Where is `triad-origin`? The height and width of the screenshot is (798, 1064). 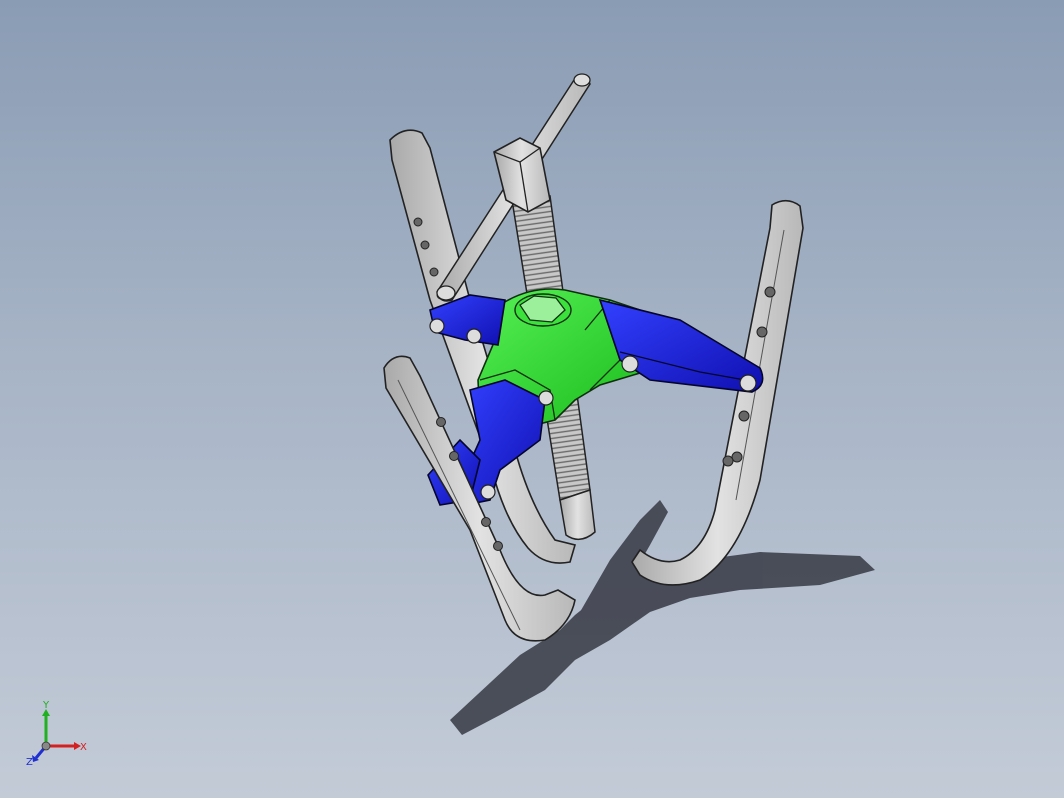 triad-origin is located at coordinates (46, 746).